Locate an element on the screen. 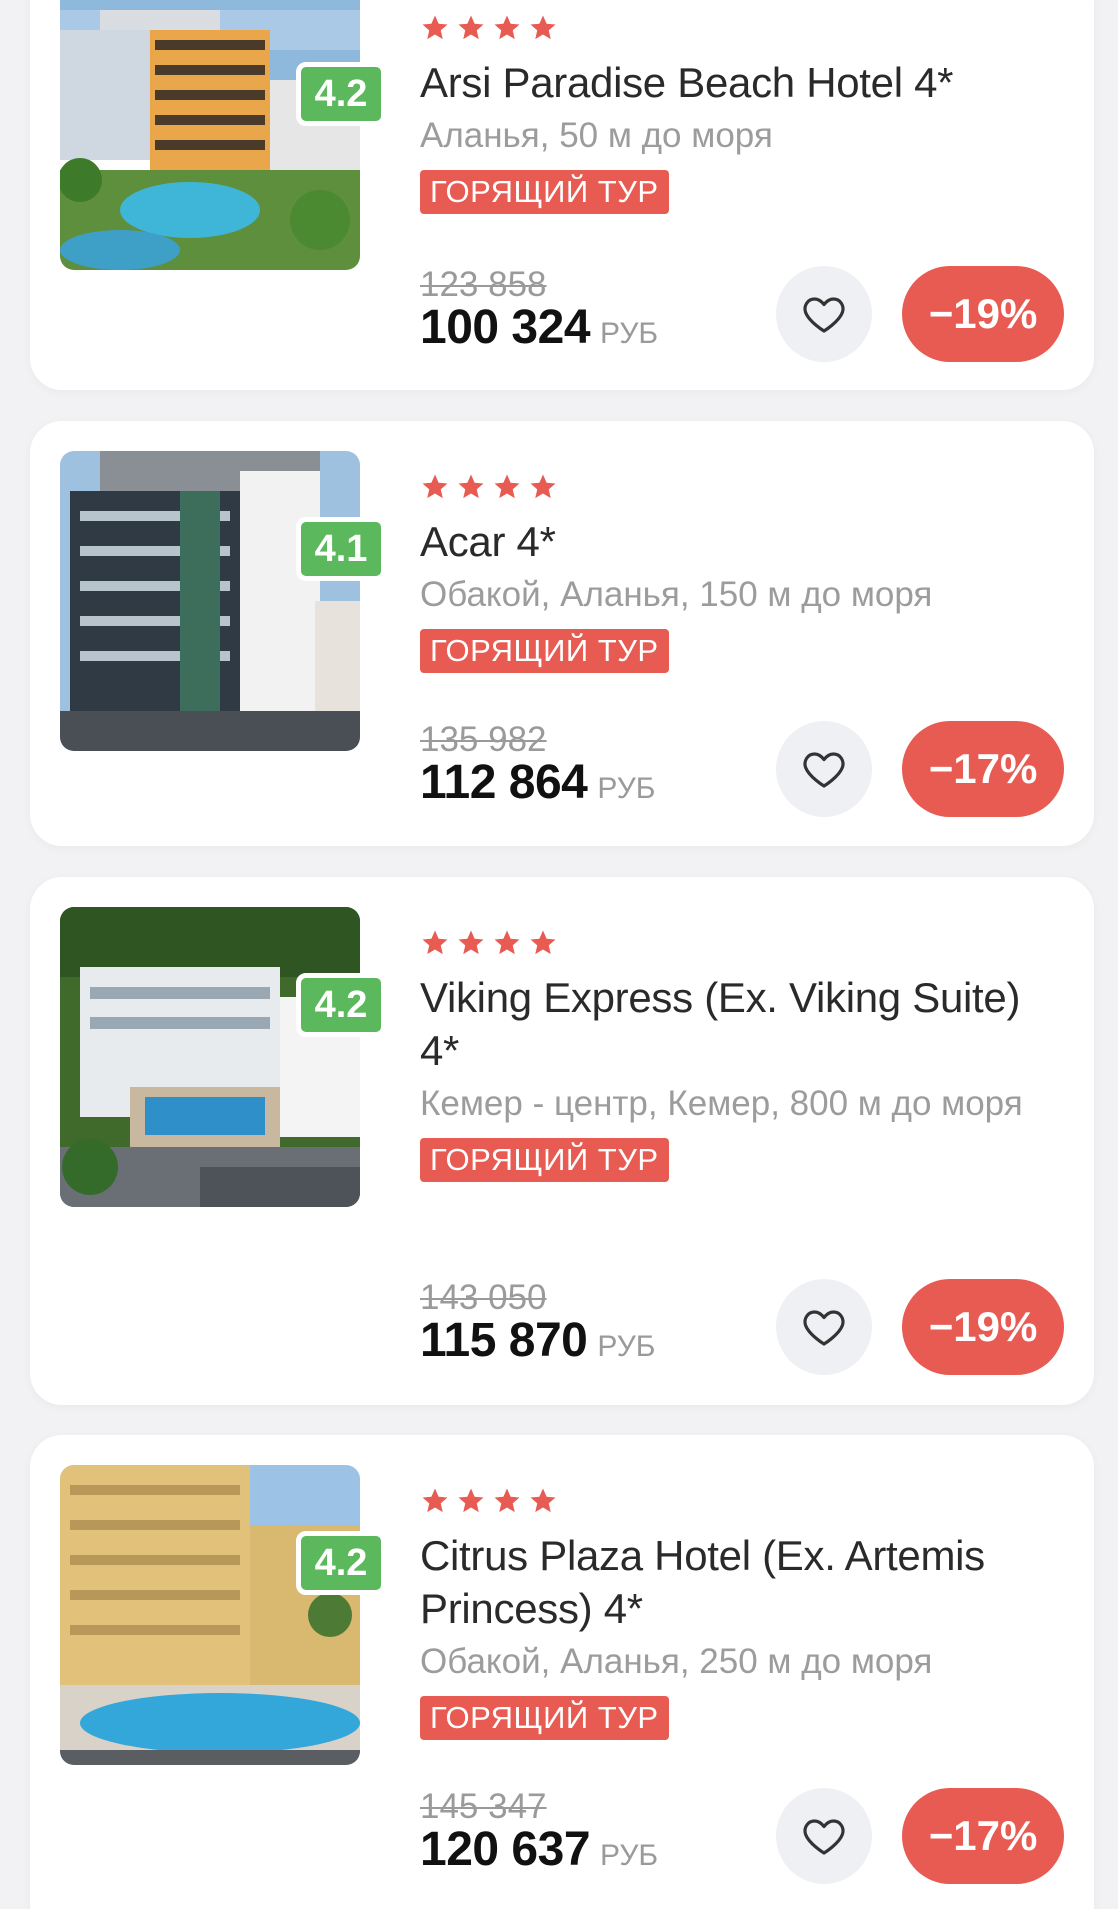  rating-badge: 4.1 is located at coordinates (341, 549).